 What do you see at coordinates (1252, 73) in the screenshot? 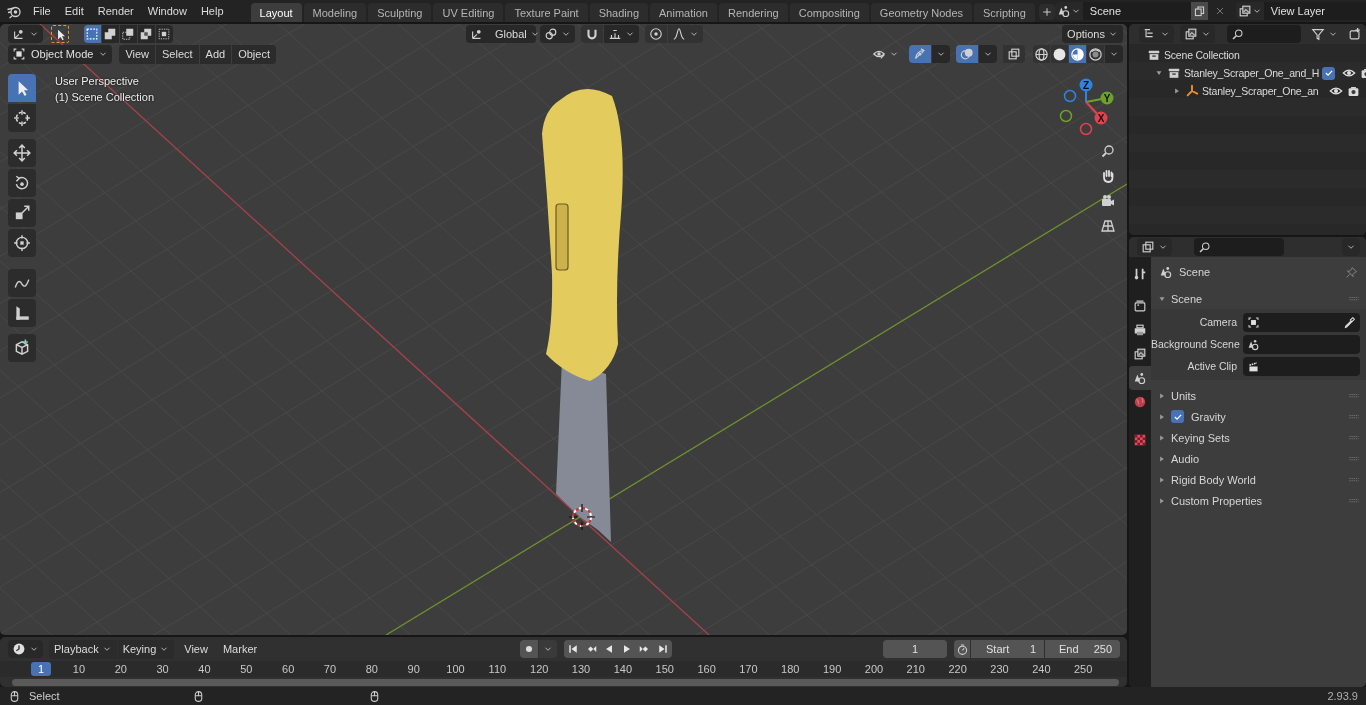
I see `outliner-item-label: Stanley_Scraper_One_and_H` at bounding box center [1252, 73].